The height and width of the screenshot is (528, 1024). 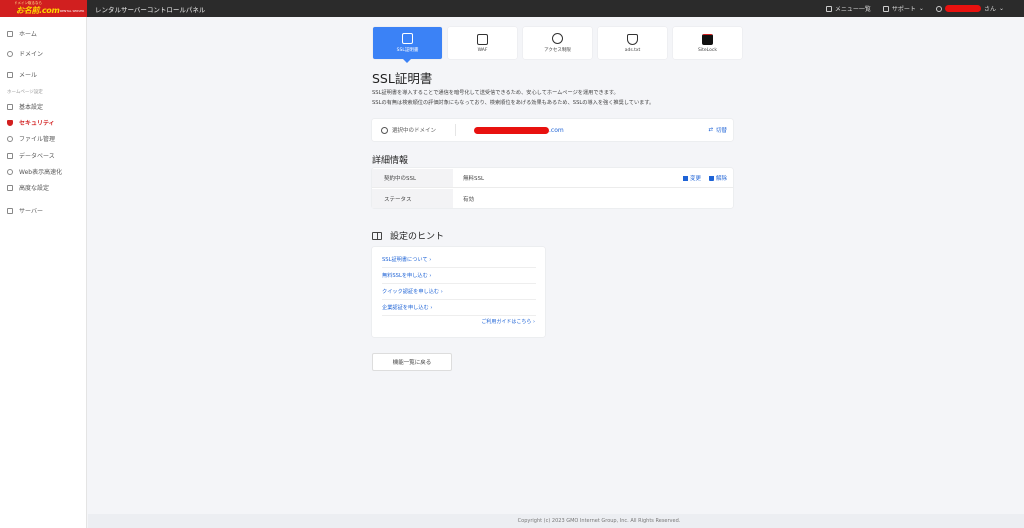 I want to click on tab-ssl: SSL証明書, so click(x=407, y=45).